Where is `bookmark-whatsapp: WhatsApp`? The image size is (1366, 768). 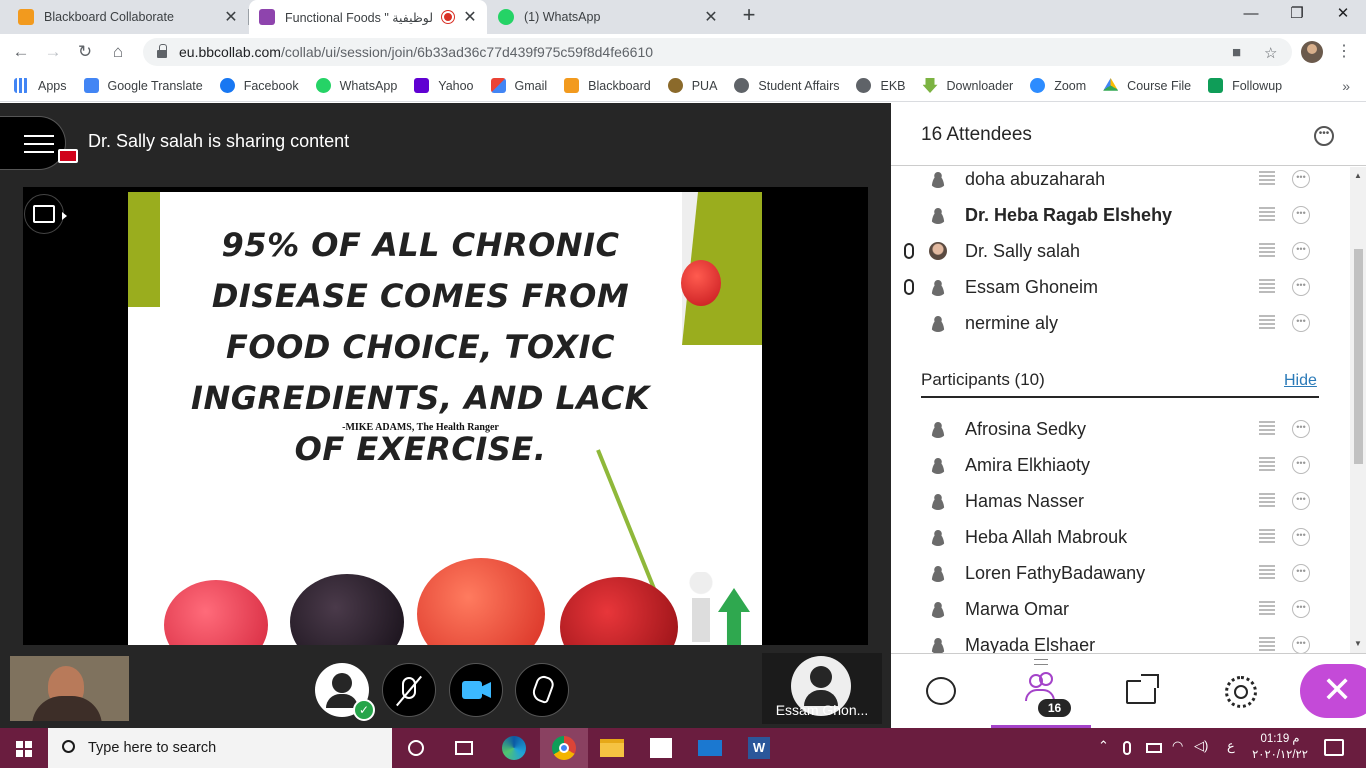 bookmark-whatsapp: WhatsApp is located at coordinates (356, 85).